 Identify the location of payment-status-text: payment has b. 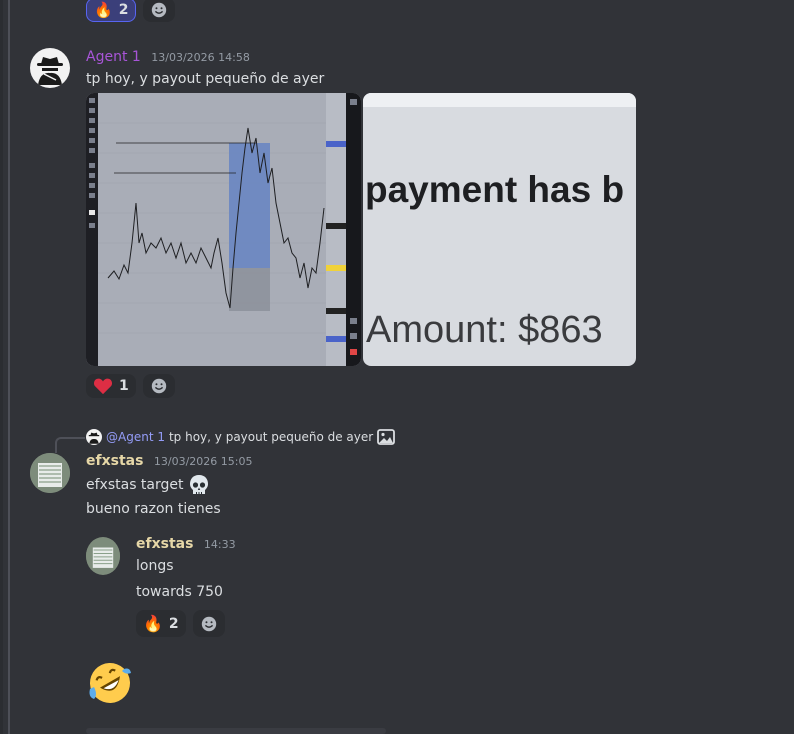
(495, 189).